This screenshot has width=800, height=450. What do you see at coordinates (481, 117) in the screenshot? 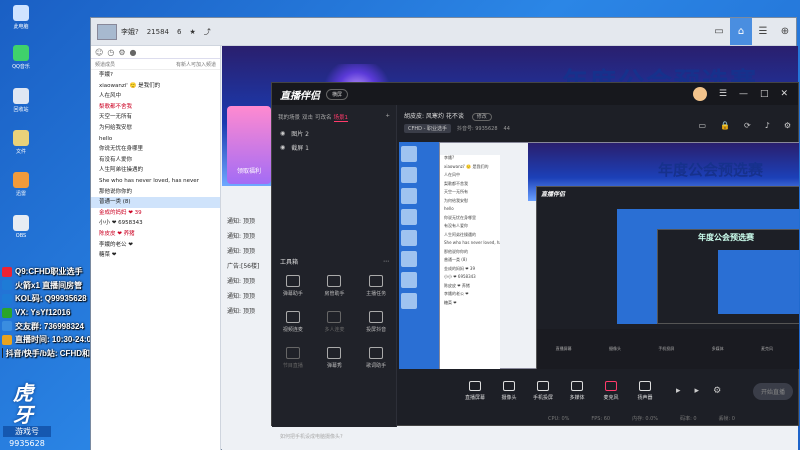
I see `edit-button: 修改` at bounding box center [481, 117].